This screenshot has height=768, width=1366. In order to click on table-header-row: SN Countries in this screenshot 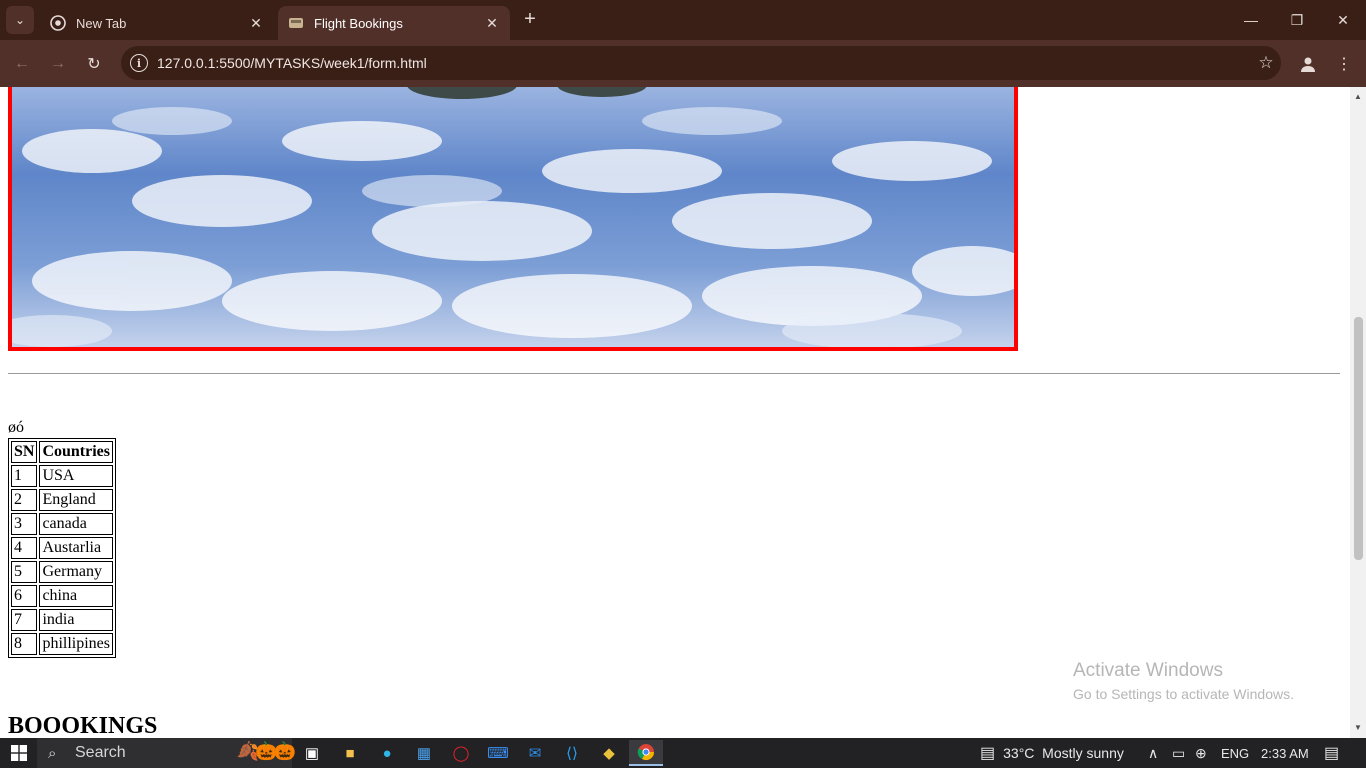, I will do `click(62, 452)`.